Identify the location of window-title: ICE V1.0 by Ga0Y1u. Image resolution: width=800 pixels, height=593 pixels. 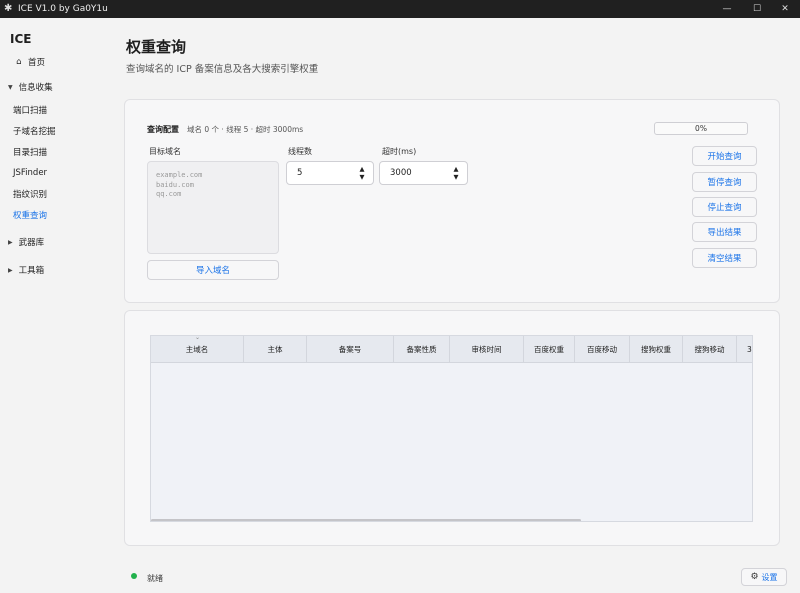
(63, 9).